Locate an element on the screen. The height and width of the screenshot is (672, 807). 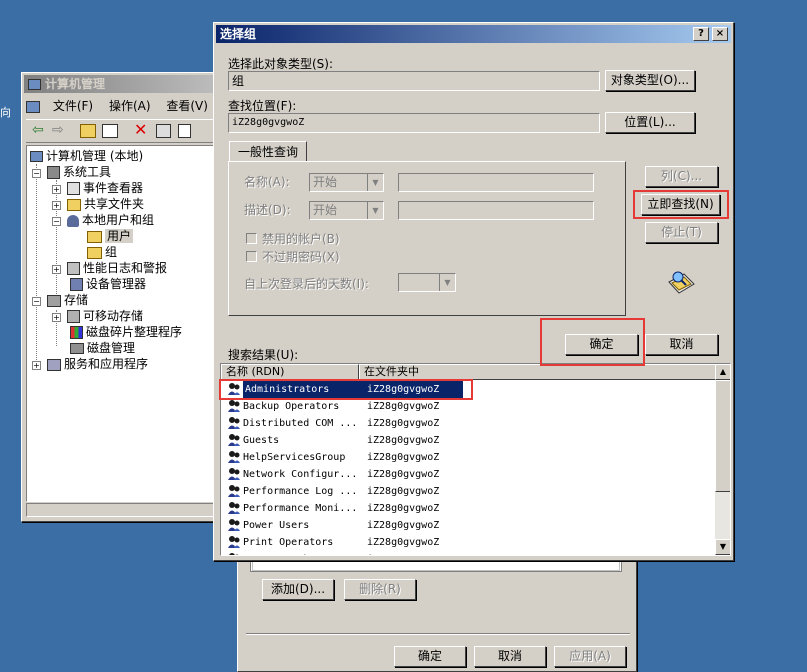
tree-item-local-users-groups: − 本地用户和组 is located at coordinates (103, 220).